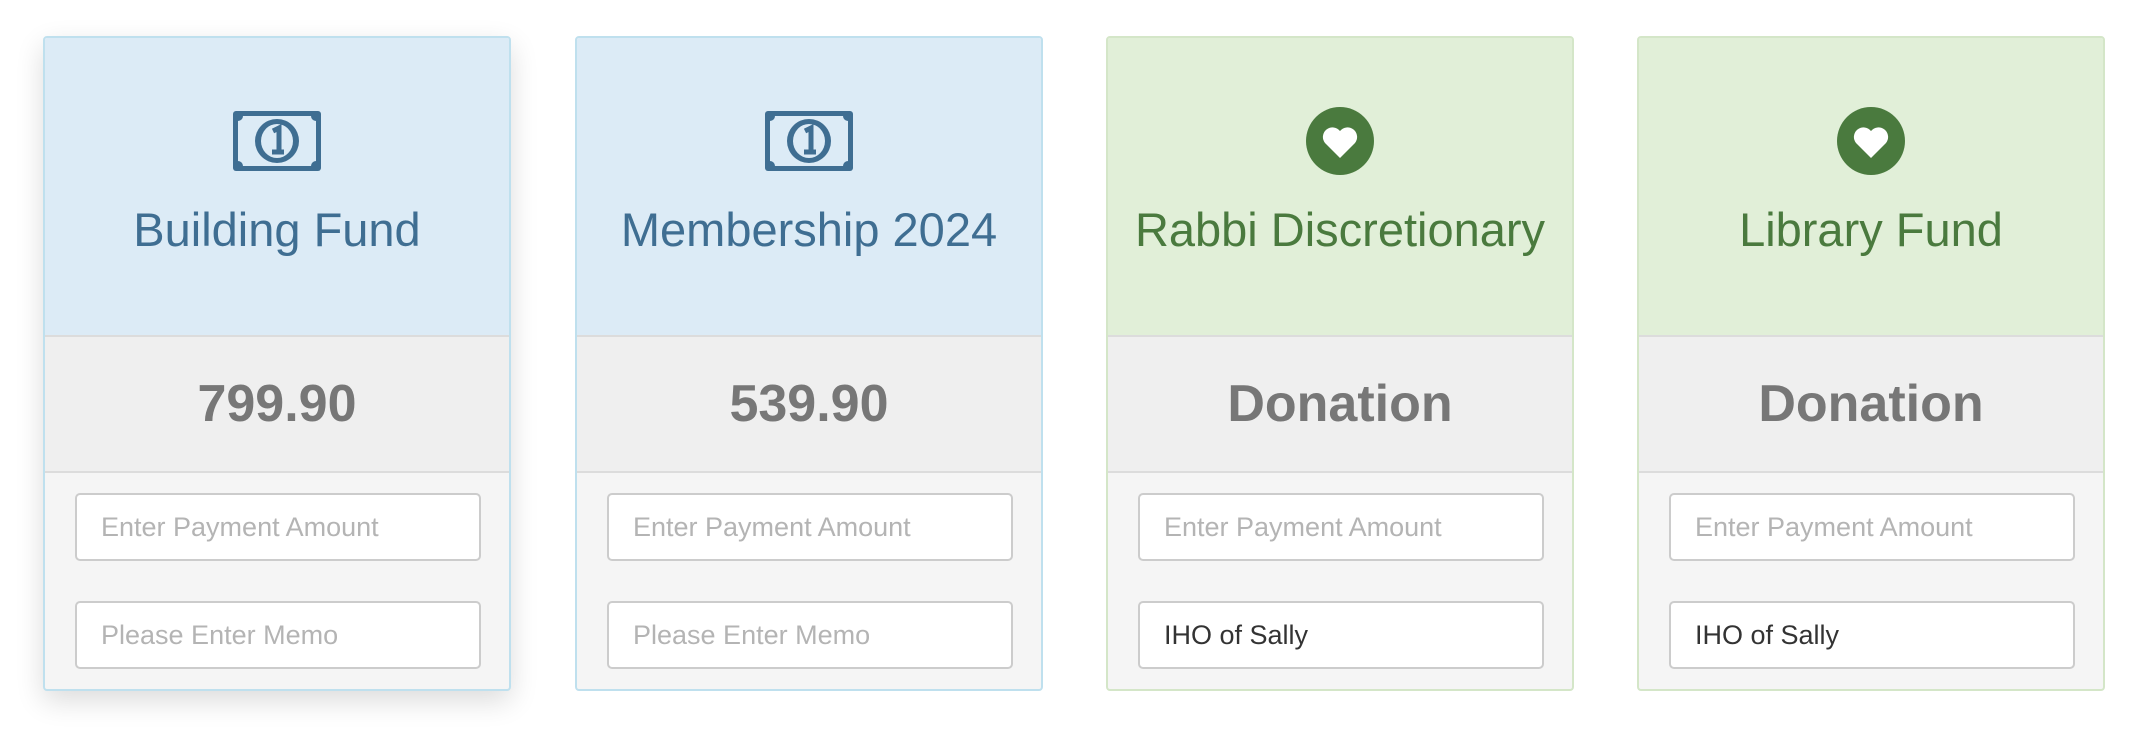  I want to click on card-title: Membership 2024, so click(809, 229).